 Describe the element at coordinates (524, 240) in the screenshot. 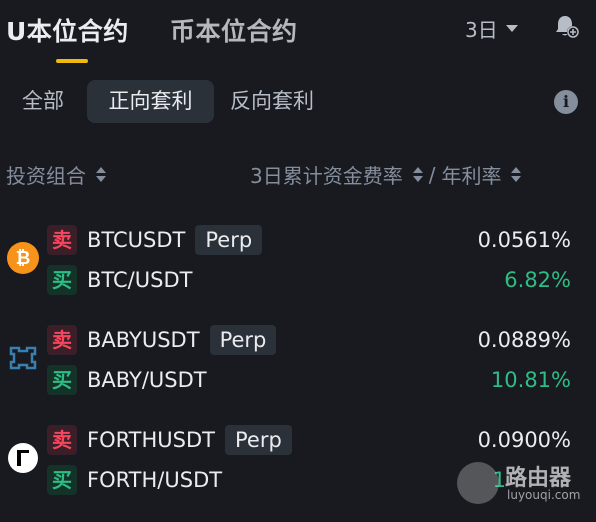

I see `funding-rate-value: 0.0561%` at that location.